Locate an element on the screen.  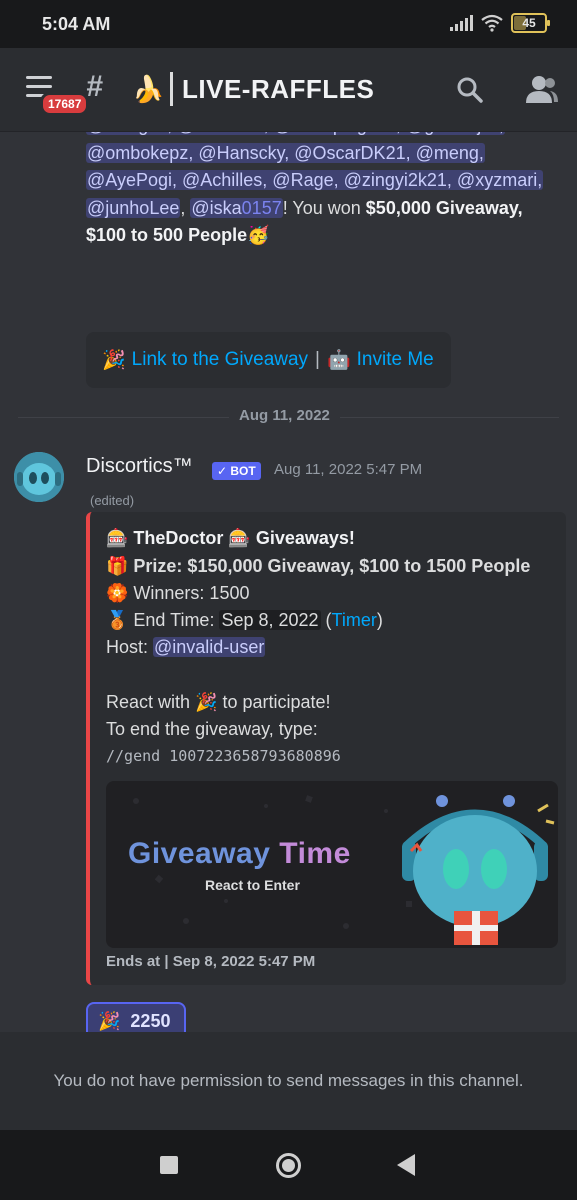
embed-footer: Ends at | Sep 8, 2022 5:47 PM is located at coordinates (211, 961).